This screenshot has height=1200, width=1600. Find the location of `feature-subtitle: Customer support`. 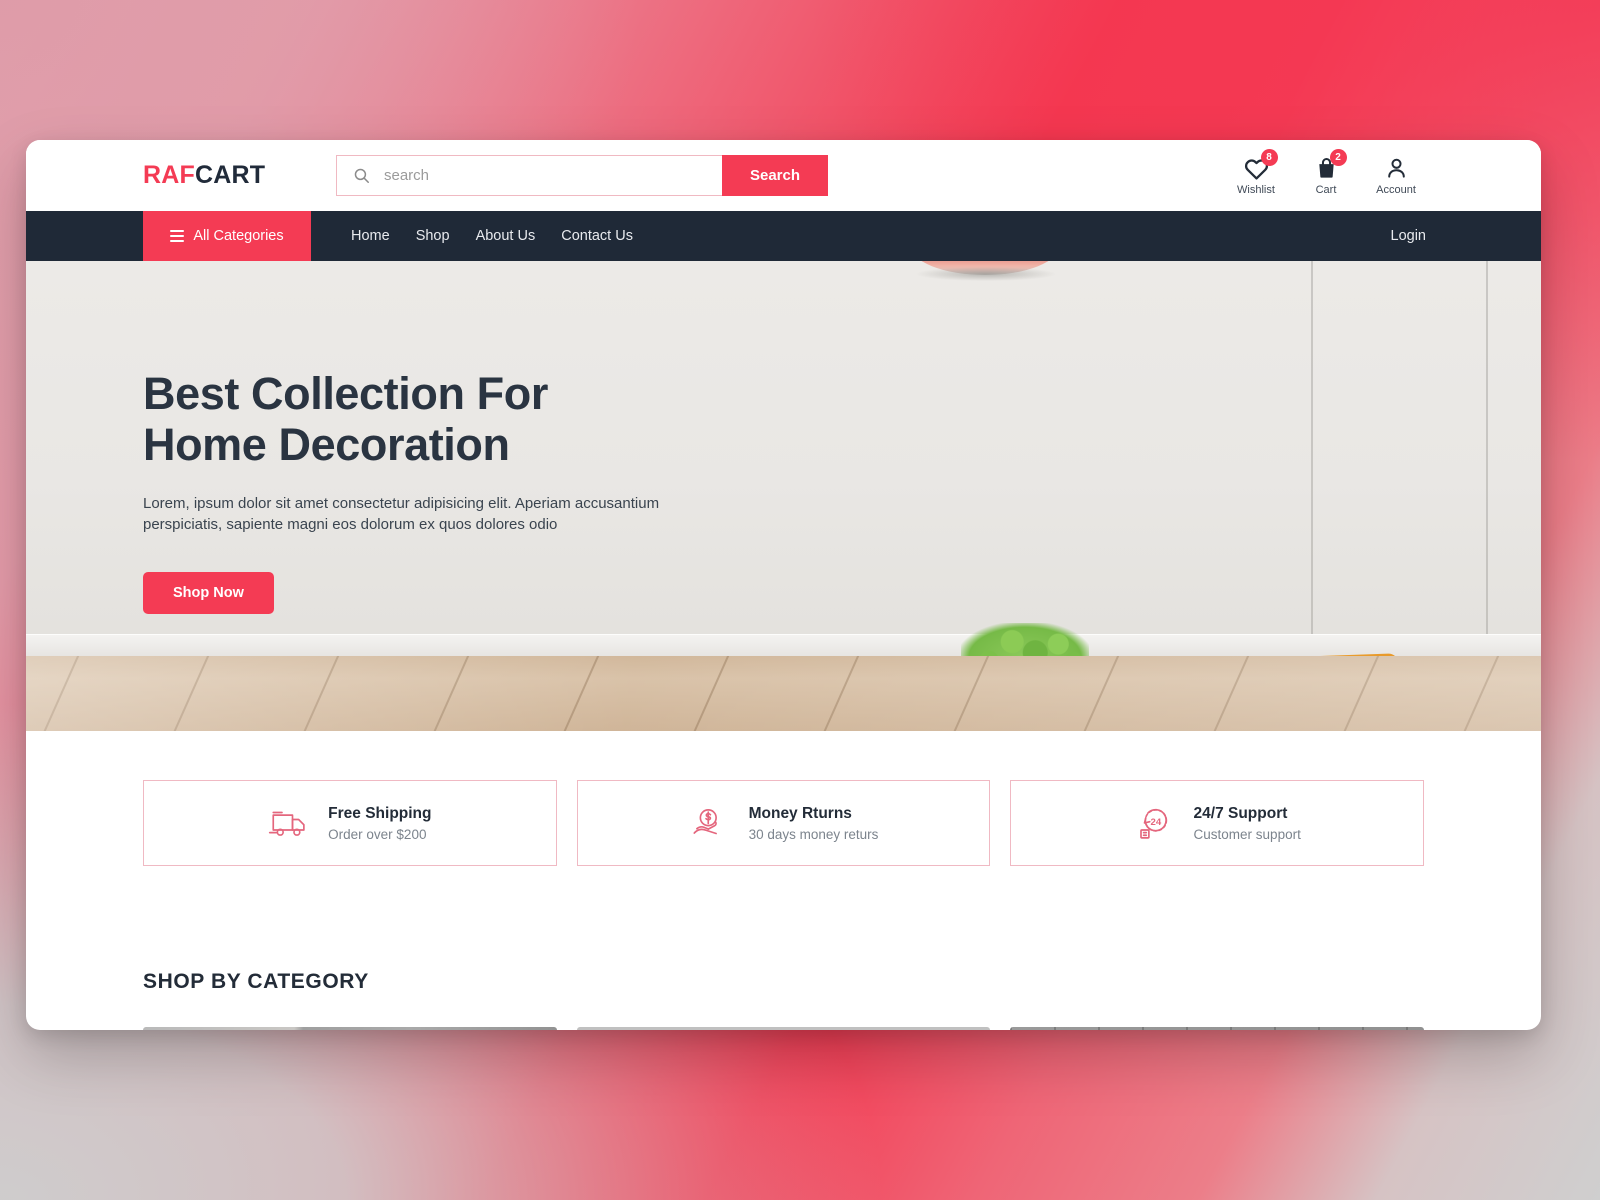

feature-subtitle: Customer support is located at coordinates (1247, 834).